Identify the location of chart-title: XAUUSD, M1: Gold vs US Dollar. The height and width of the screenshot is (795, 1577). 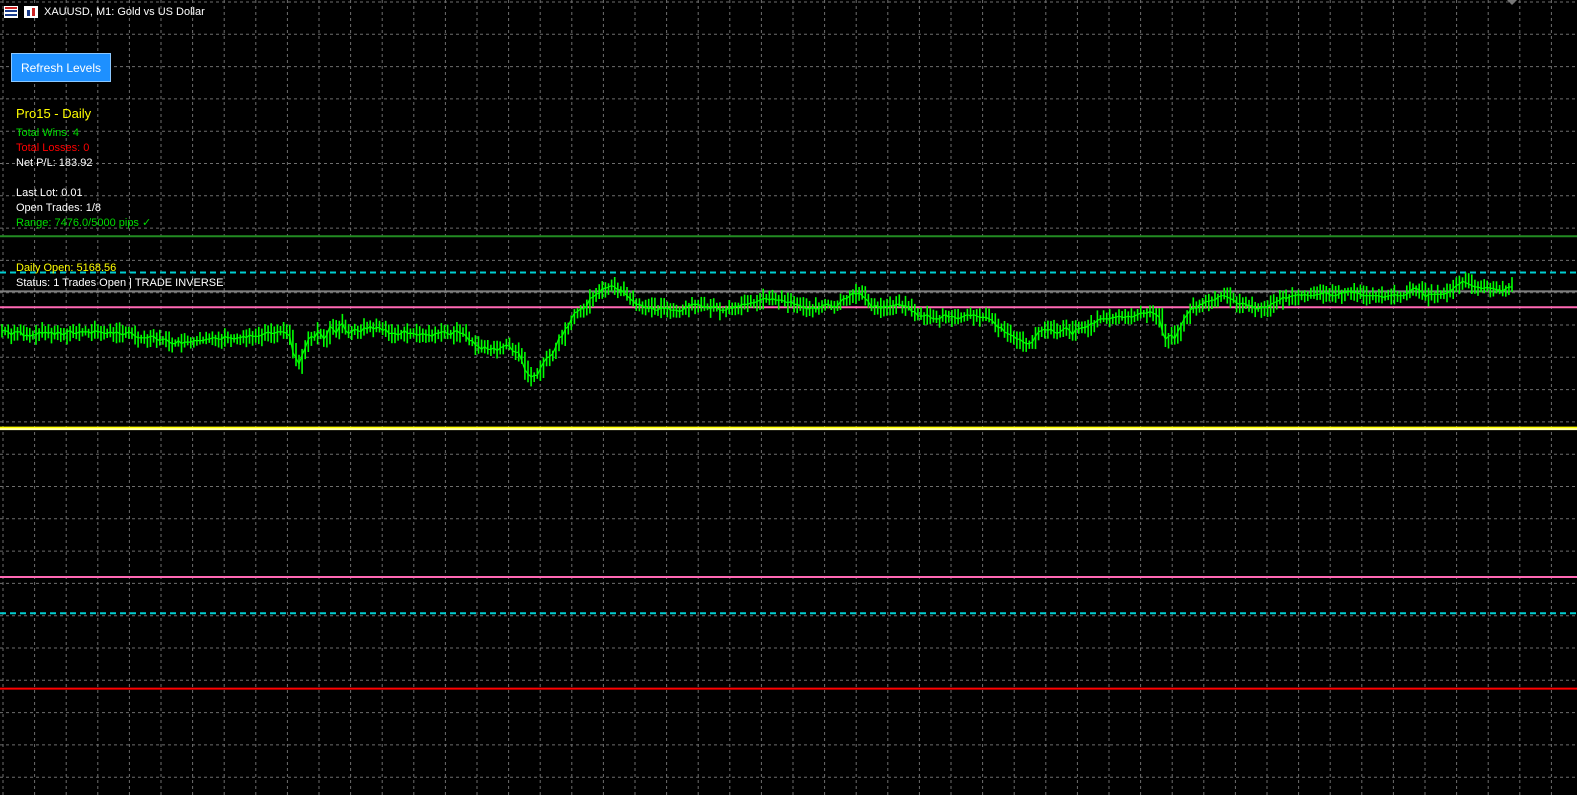
(124, 12).